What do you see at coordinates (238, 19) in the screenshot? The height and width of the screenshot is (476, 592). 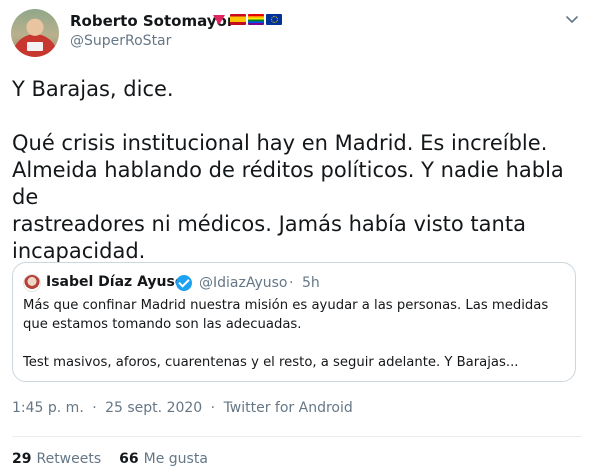 I see `spain-flag-icon` at bounding box center [238, 19].